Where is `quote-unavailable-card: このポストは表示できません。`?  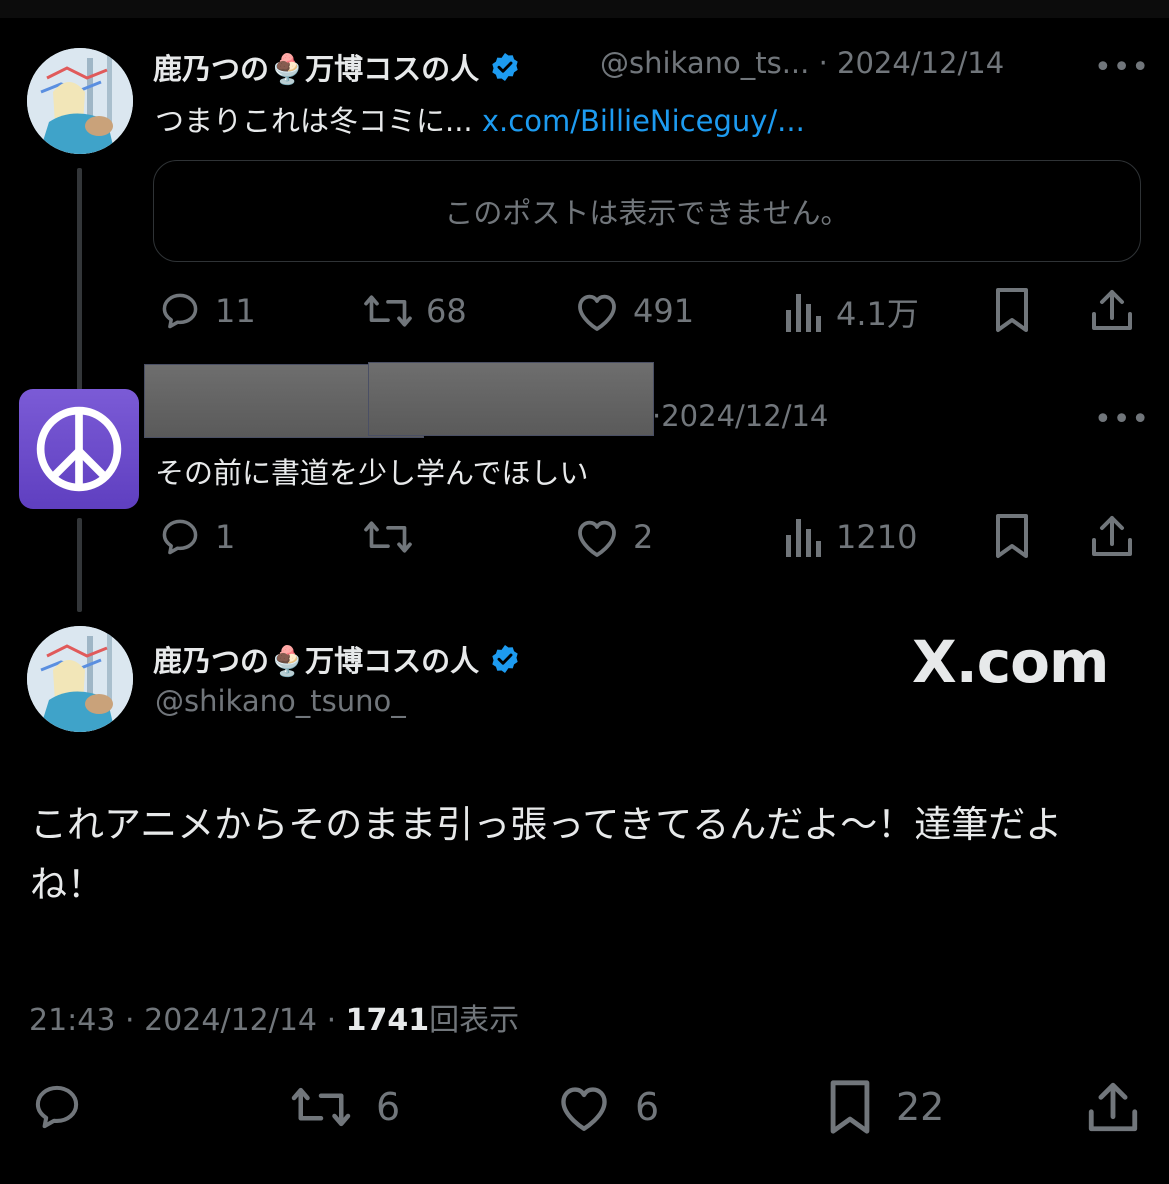 quote-unavailable-card: このポストは表示できません。 is located at coordinates (647, 211).